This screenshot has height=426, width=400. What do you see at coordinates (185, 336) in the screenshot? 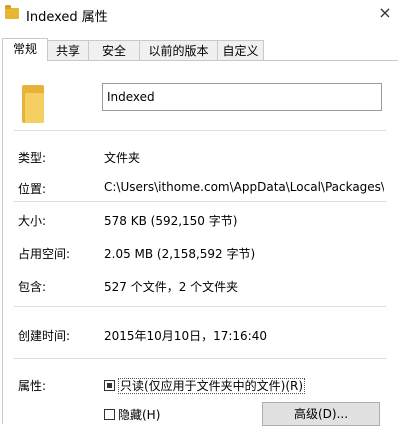
I see `created-value: 2015年10月10日，17:16:40` at bounding box center [185, 336].